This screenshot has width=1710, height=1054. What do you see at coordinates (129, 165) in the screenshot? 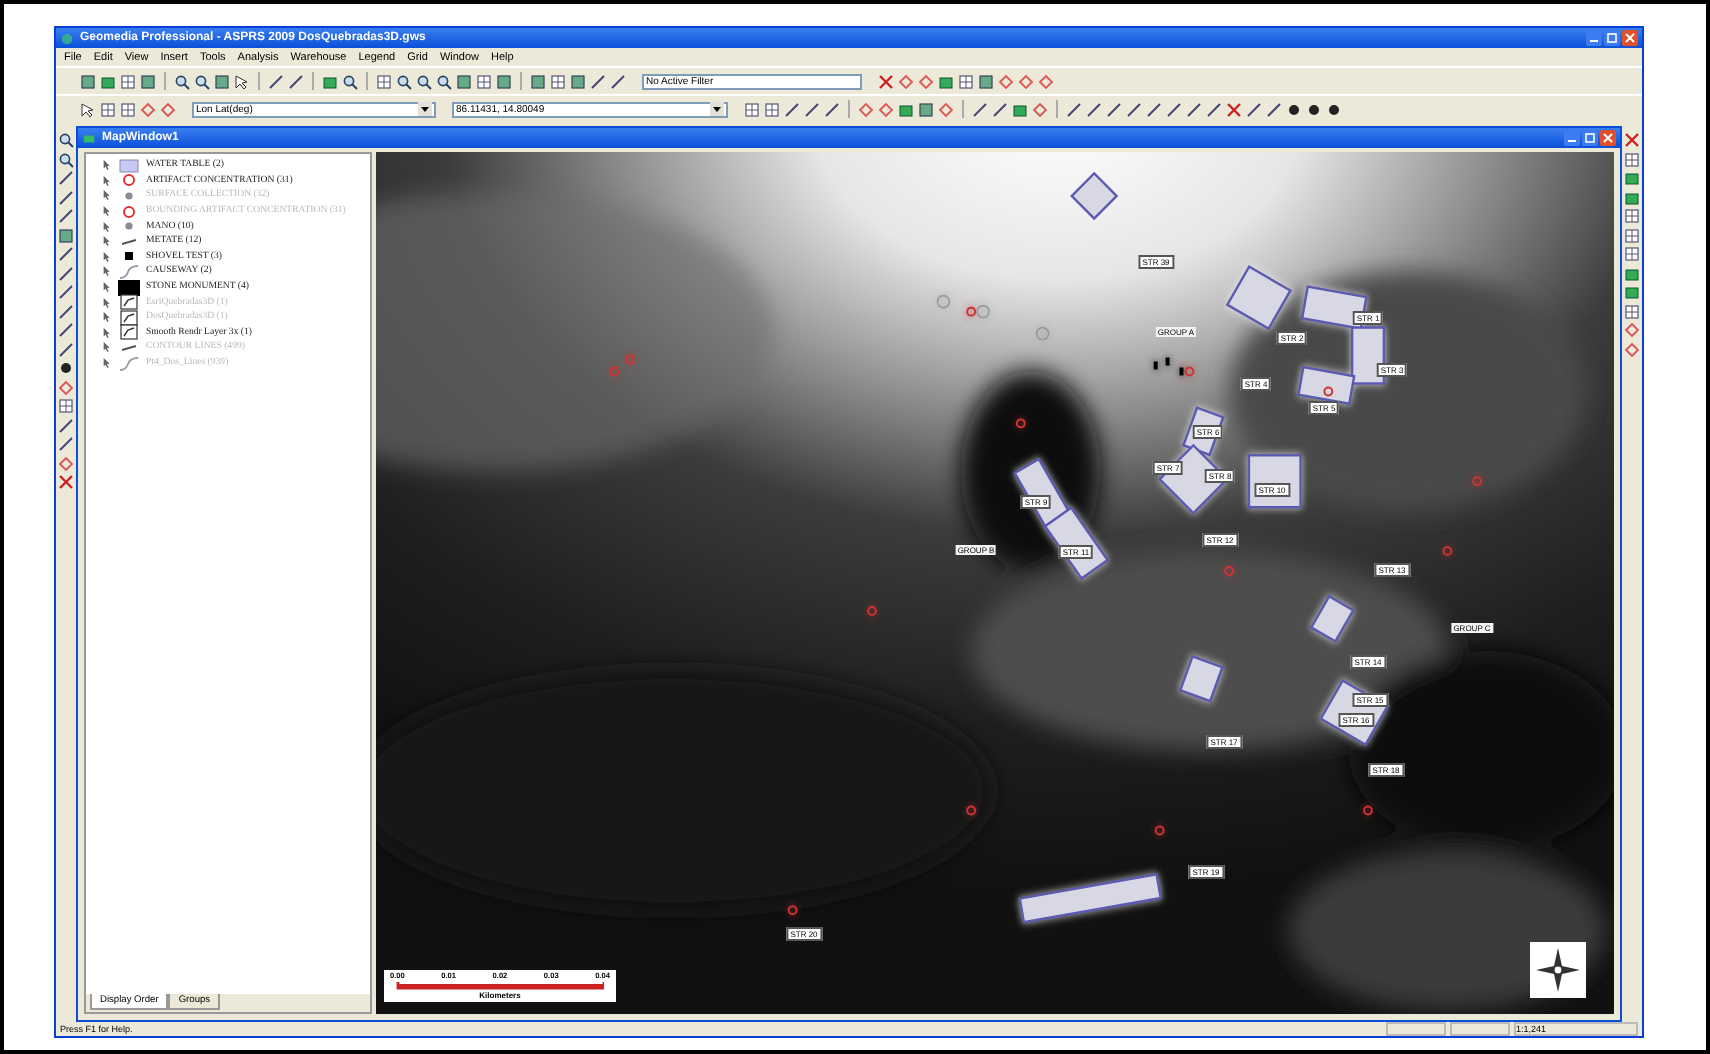
I see `area-symbol-icon` at bounding box center [129, 165].